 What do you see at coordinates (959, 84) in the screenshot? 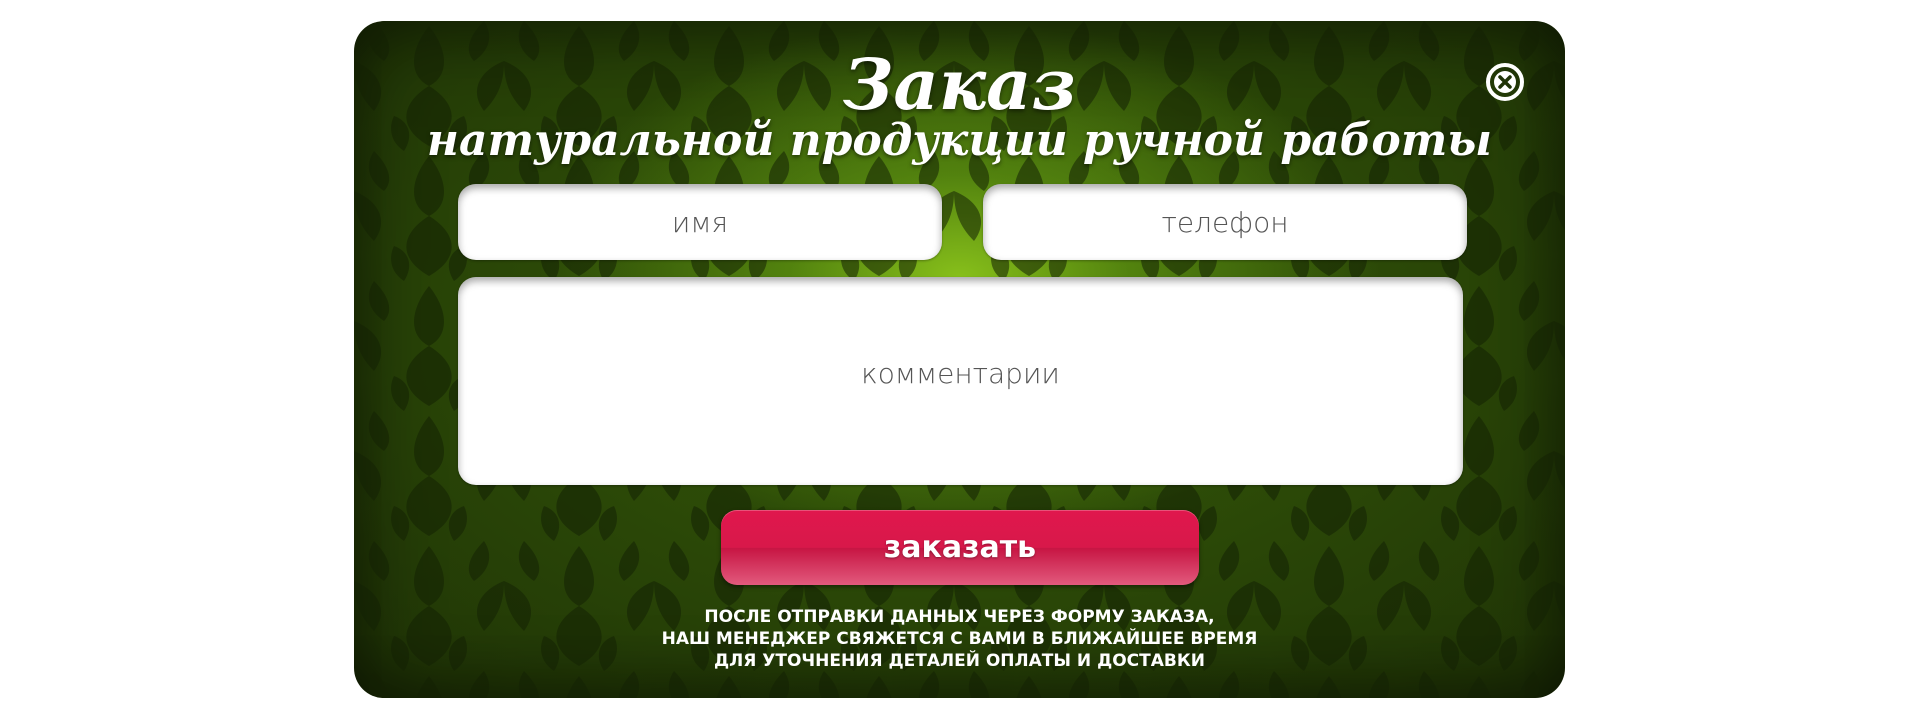
I see `modal-title: Заказ` at bounding box center [959, 84].